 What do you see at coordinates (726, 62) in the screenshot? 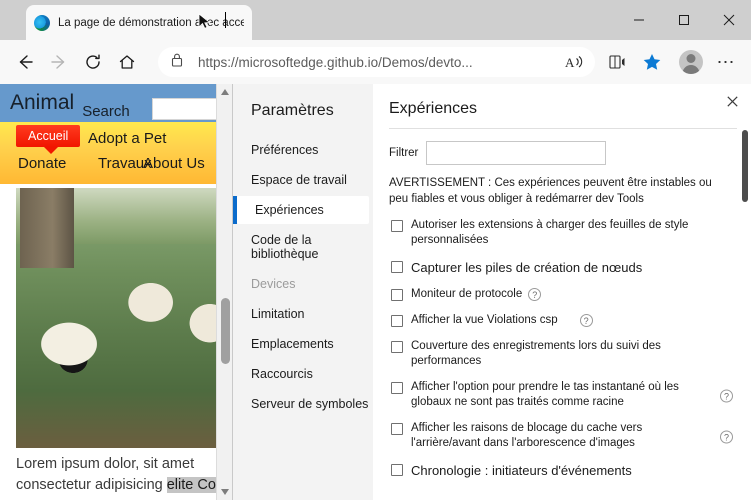
I see `ellipsis-icon: ⋯` at bounding box center [726, 62].